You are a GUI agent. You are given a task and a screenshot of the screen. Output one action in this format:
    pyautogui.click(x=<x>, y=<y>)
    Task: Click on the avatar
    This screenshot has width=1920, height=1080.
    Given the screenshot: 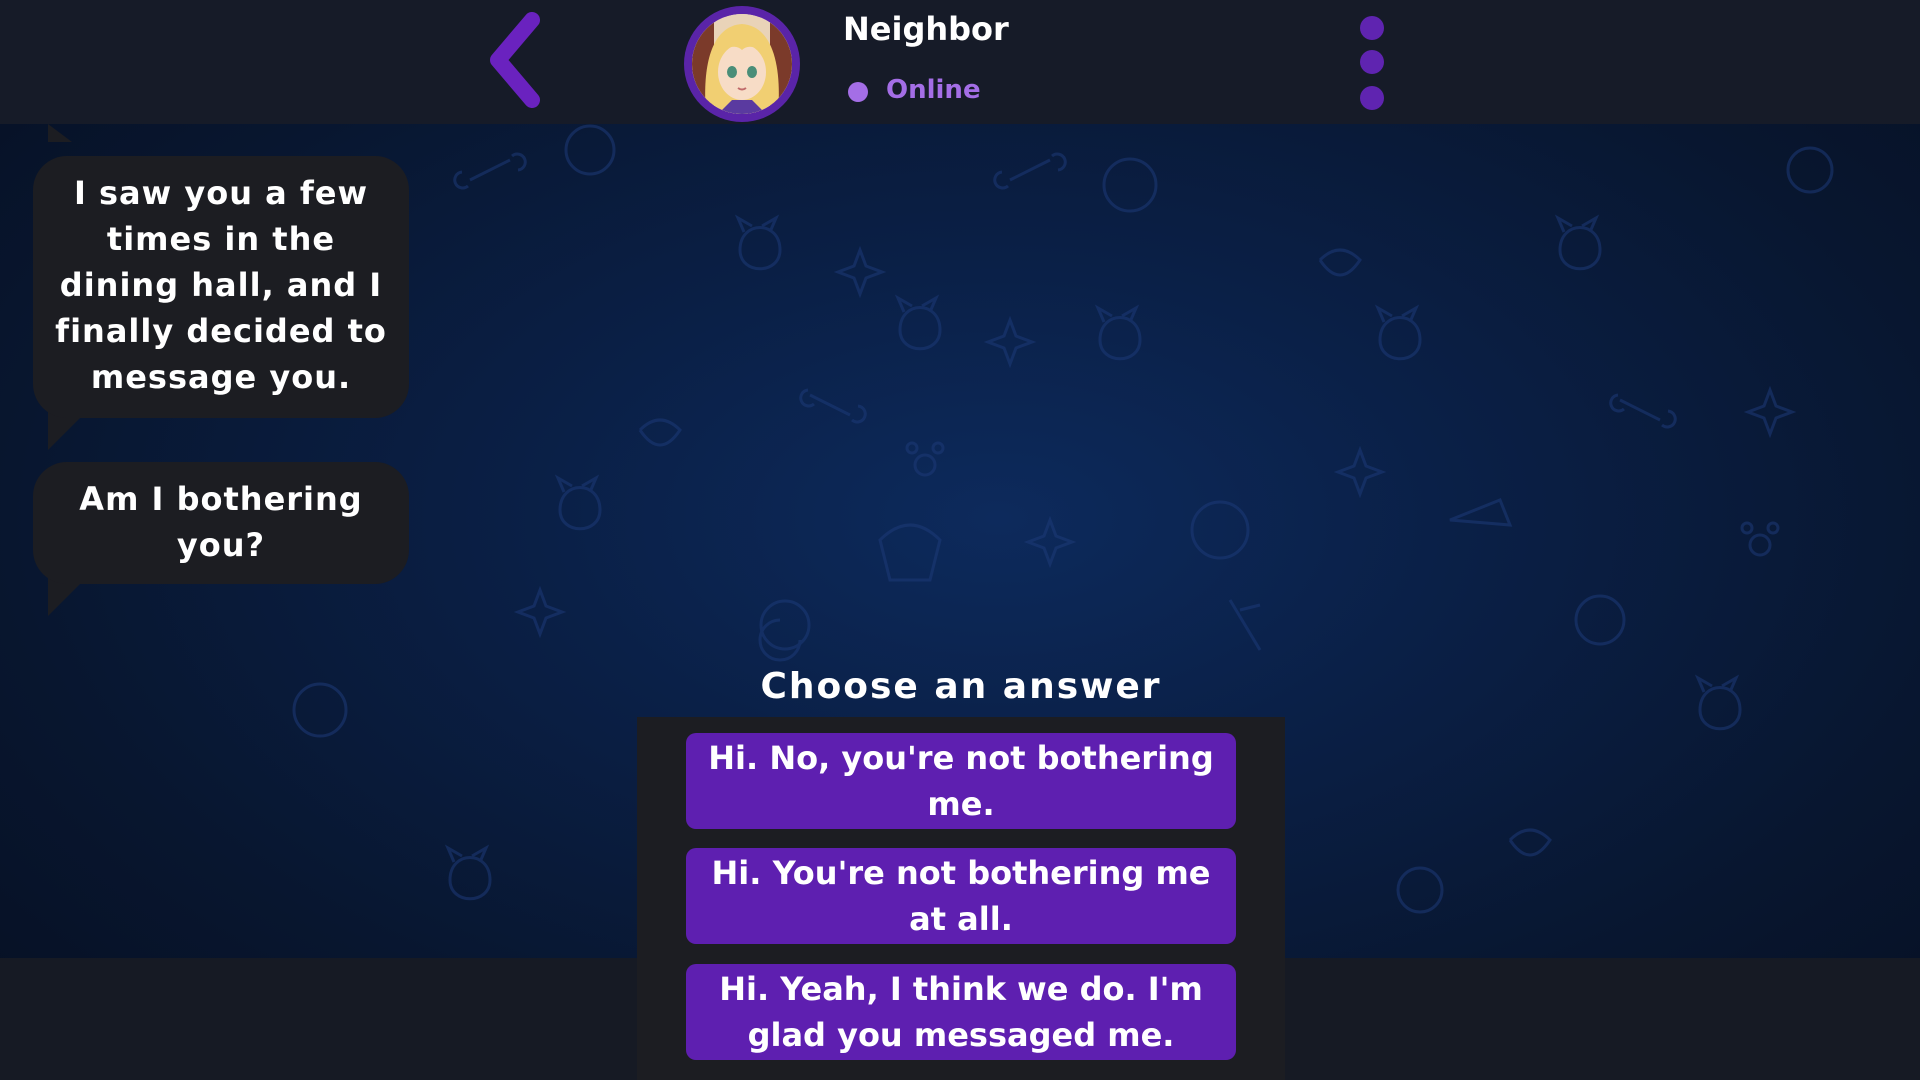 What is the action you would take?
    pyautogui.click(x=742, y=64)
    